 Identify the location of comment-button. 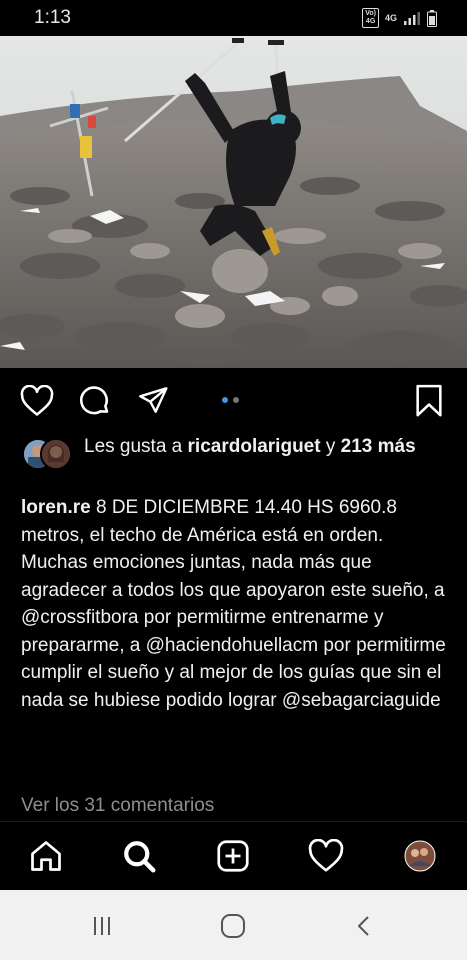
(95, 401).